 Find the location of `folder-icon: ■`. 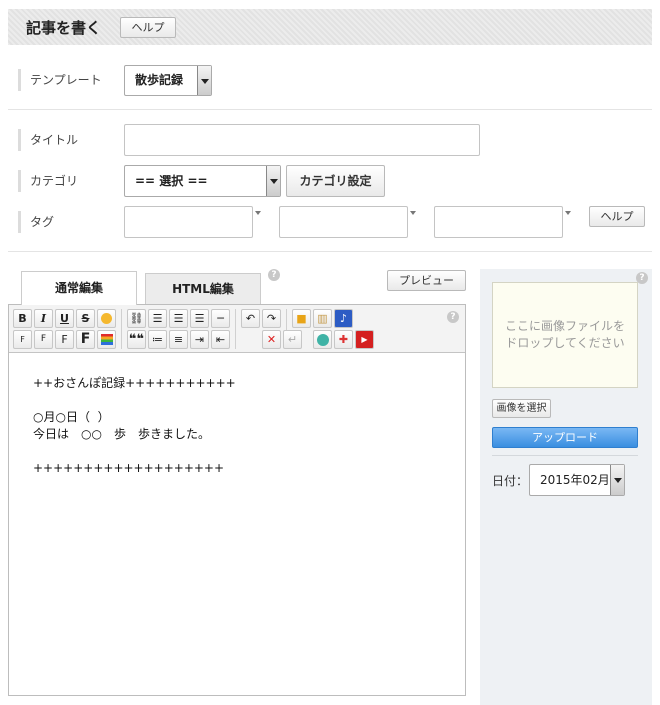

folder-icon: ■ is located at coordinates (301, 318).